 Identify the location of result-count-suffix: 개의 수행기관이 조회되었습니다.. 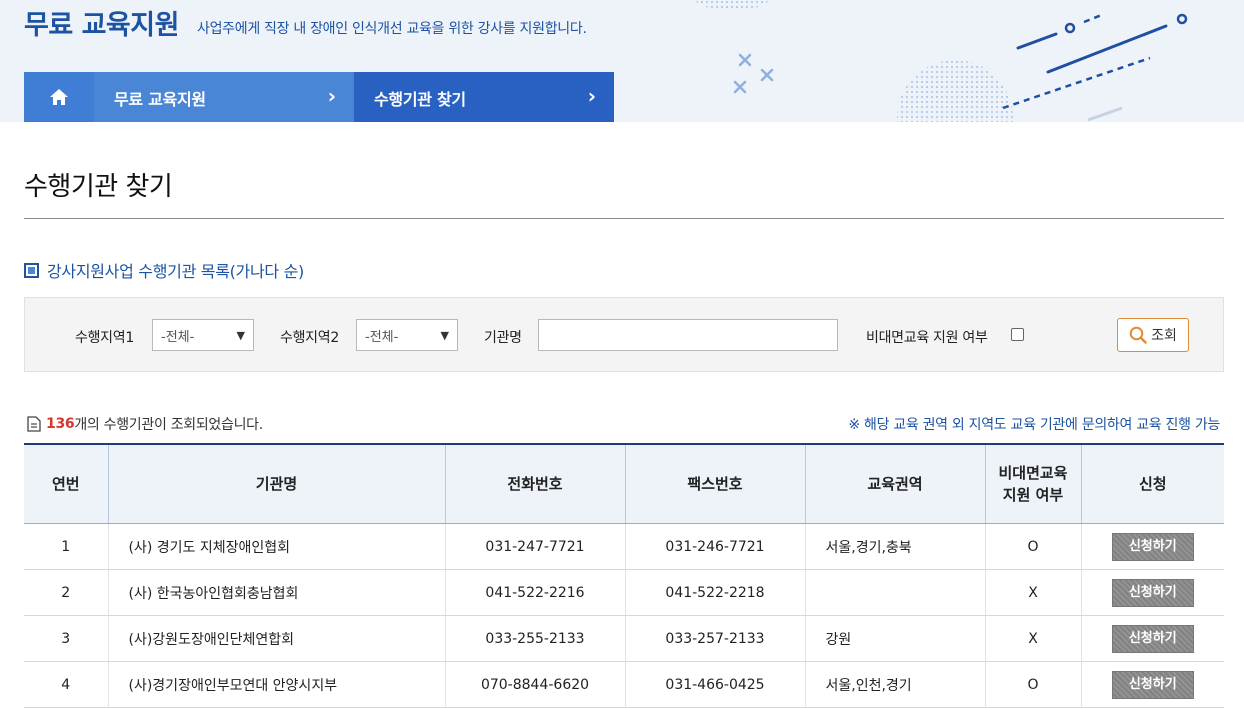
(168, 425).